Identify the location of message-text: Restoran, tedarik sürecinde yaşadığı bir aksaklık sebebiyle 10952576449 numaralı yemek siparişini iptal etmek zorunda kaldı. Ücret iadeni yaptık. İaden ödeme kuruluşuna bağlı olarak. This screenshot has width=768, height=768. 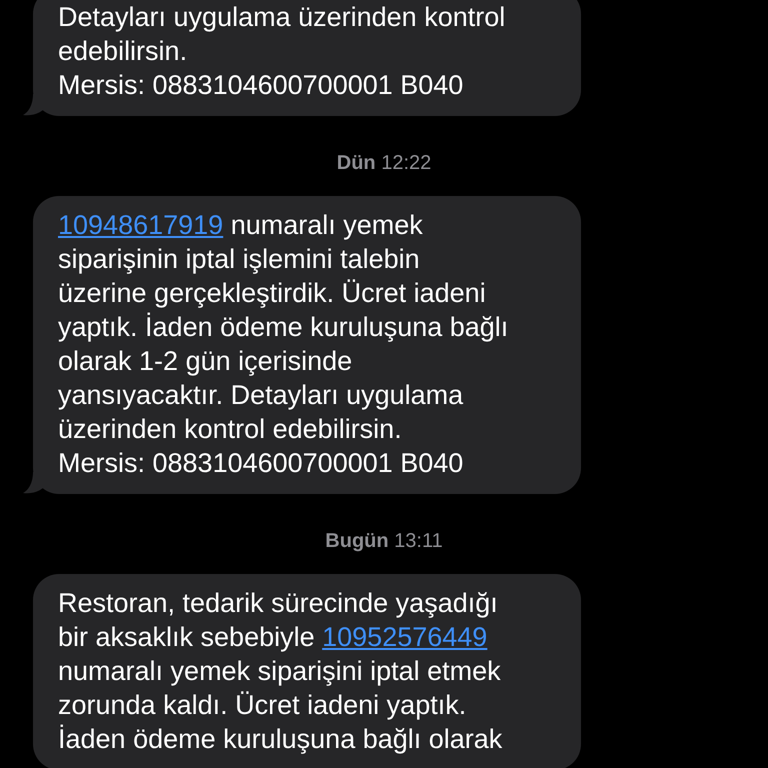
(281, 671).